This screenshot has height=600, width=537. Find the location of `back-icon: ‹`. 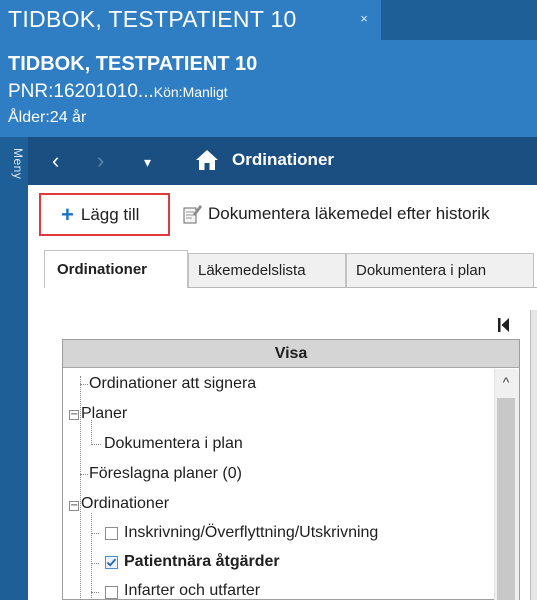

back-icon: ‹ is located at coordinates (55, 161).